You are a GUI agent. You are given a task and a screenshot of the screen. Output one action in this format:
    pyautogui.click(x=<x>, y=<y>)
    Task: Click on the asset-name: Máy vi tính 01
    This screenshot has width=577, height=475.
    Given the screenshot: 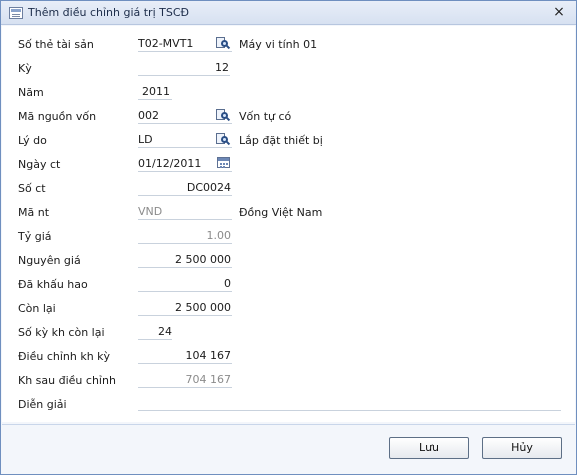 What is the action you would take?
    pyautogui.click(x=278, y=44)
    